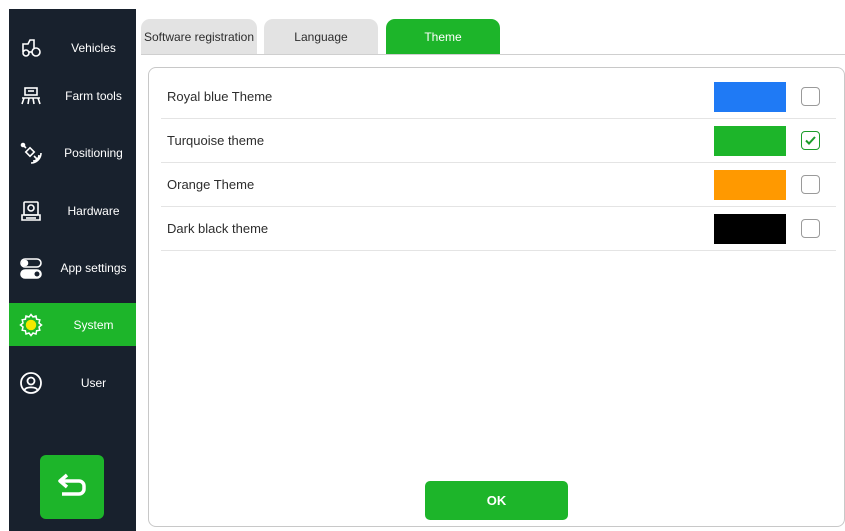 Image resolution: width=845 pixels, height=531 pixels. What do you see at coordinates (93, 47) in the screenshot?
I see `sidebar-item-label: Vehicles` at bounding box center [93, 47].